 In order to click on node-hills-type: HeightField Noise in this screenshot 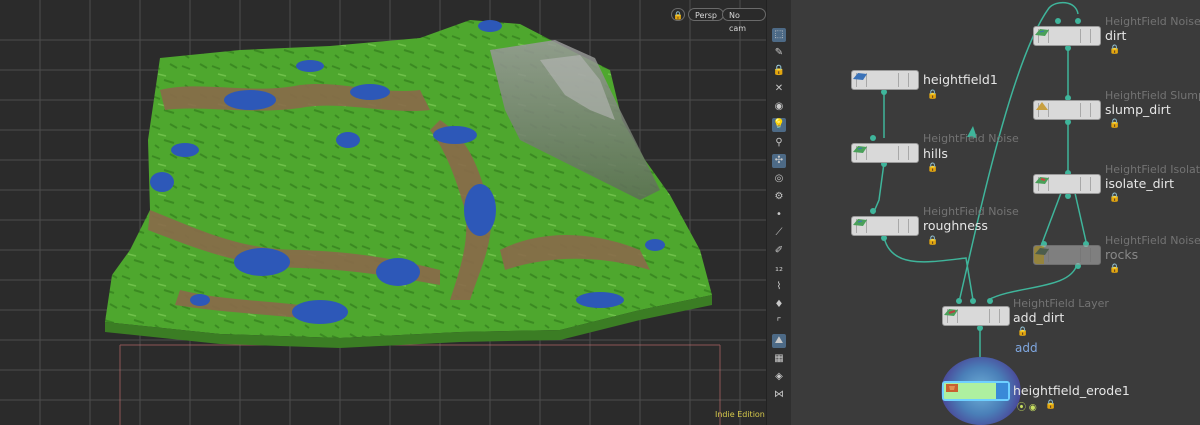, I will do `click(971, 138)`.